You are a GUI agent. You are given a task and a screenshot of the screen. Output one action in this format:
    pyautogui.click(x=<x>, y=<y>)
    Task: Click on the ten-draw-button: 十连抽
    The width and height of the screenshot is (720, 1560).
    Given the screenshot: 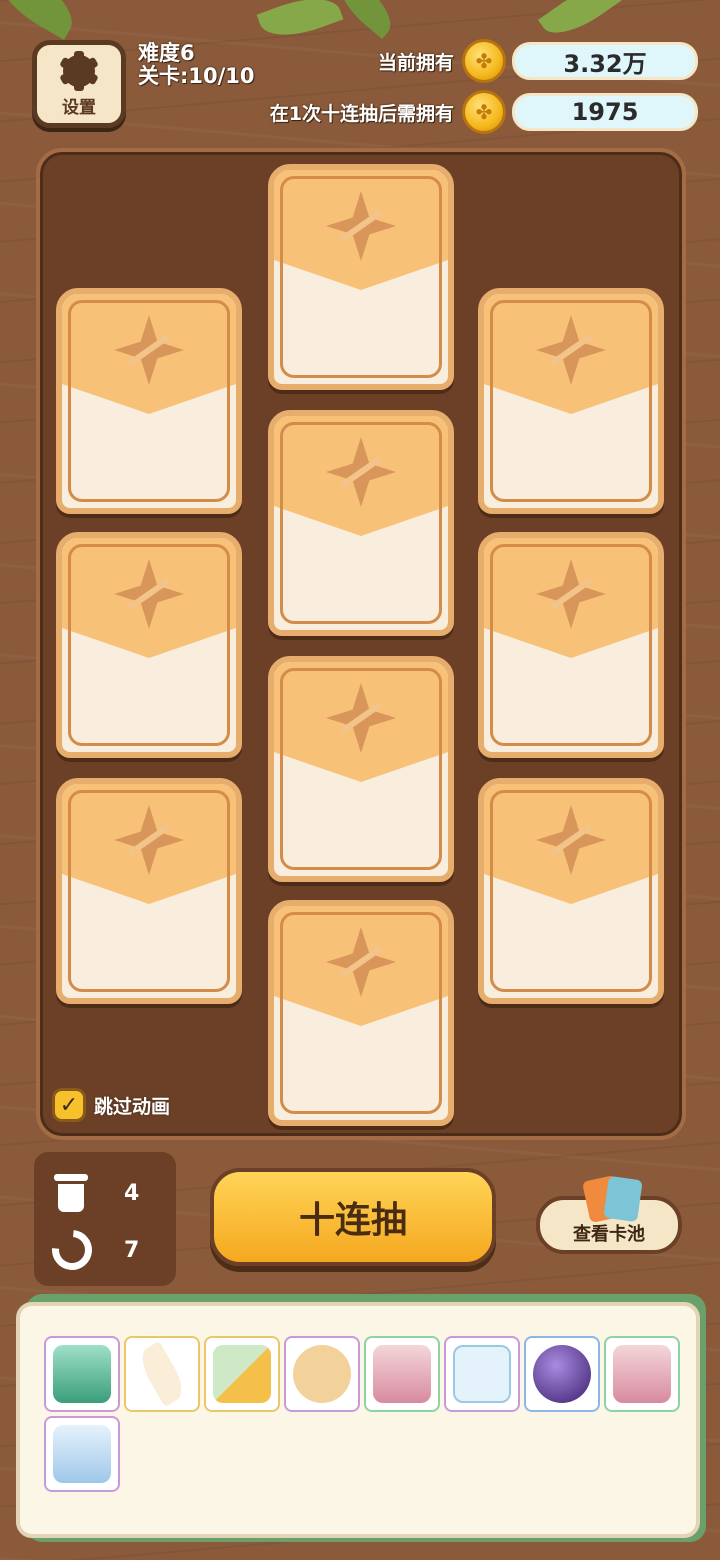 What is the action you would take?
    pyautogui.click(x=353, y=1217)
    